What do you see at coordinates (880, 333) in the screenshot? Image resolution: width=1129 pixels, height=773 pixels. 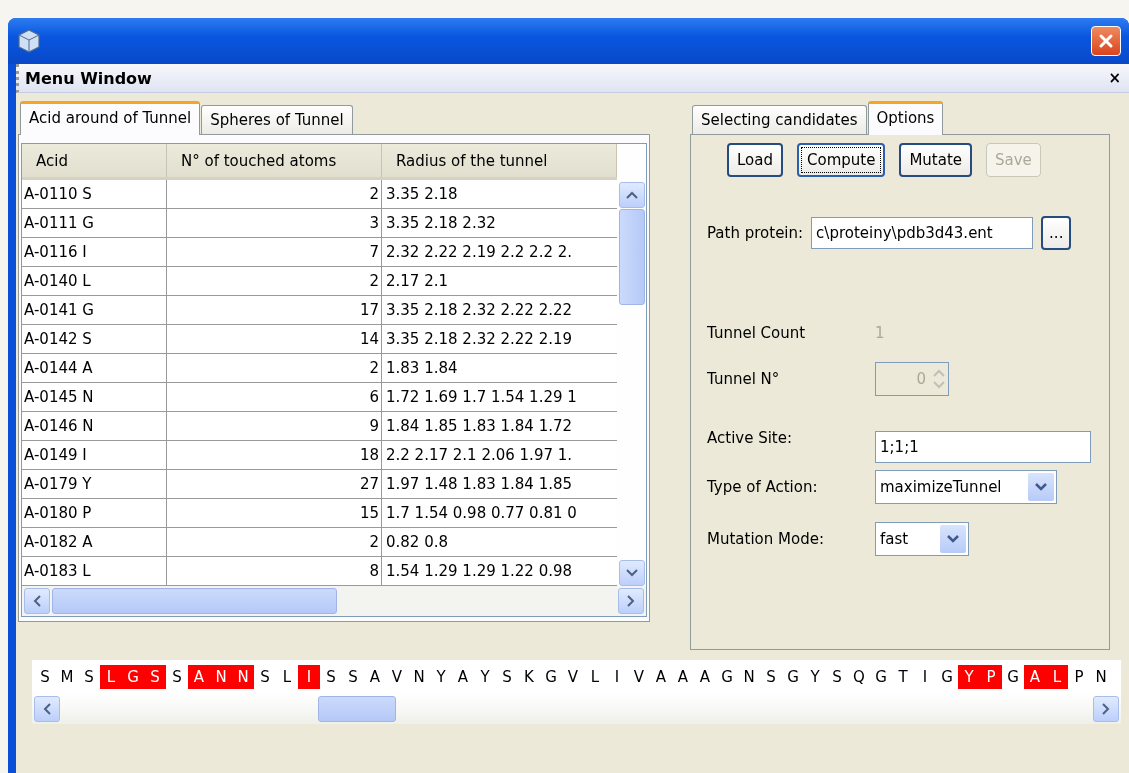 I see `tunnel-count-value: 1` at bounding box center [880, 333].